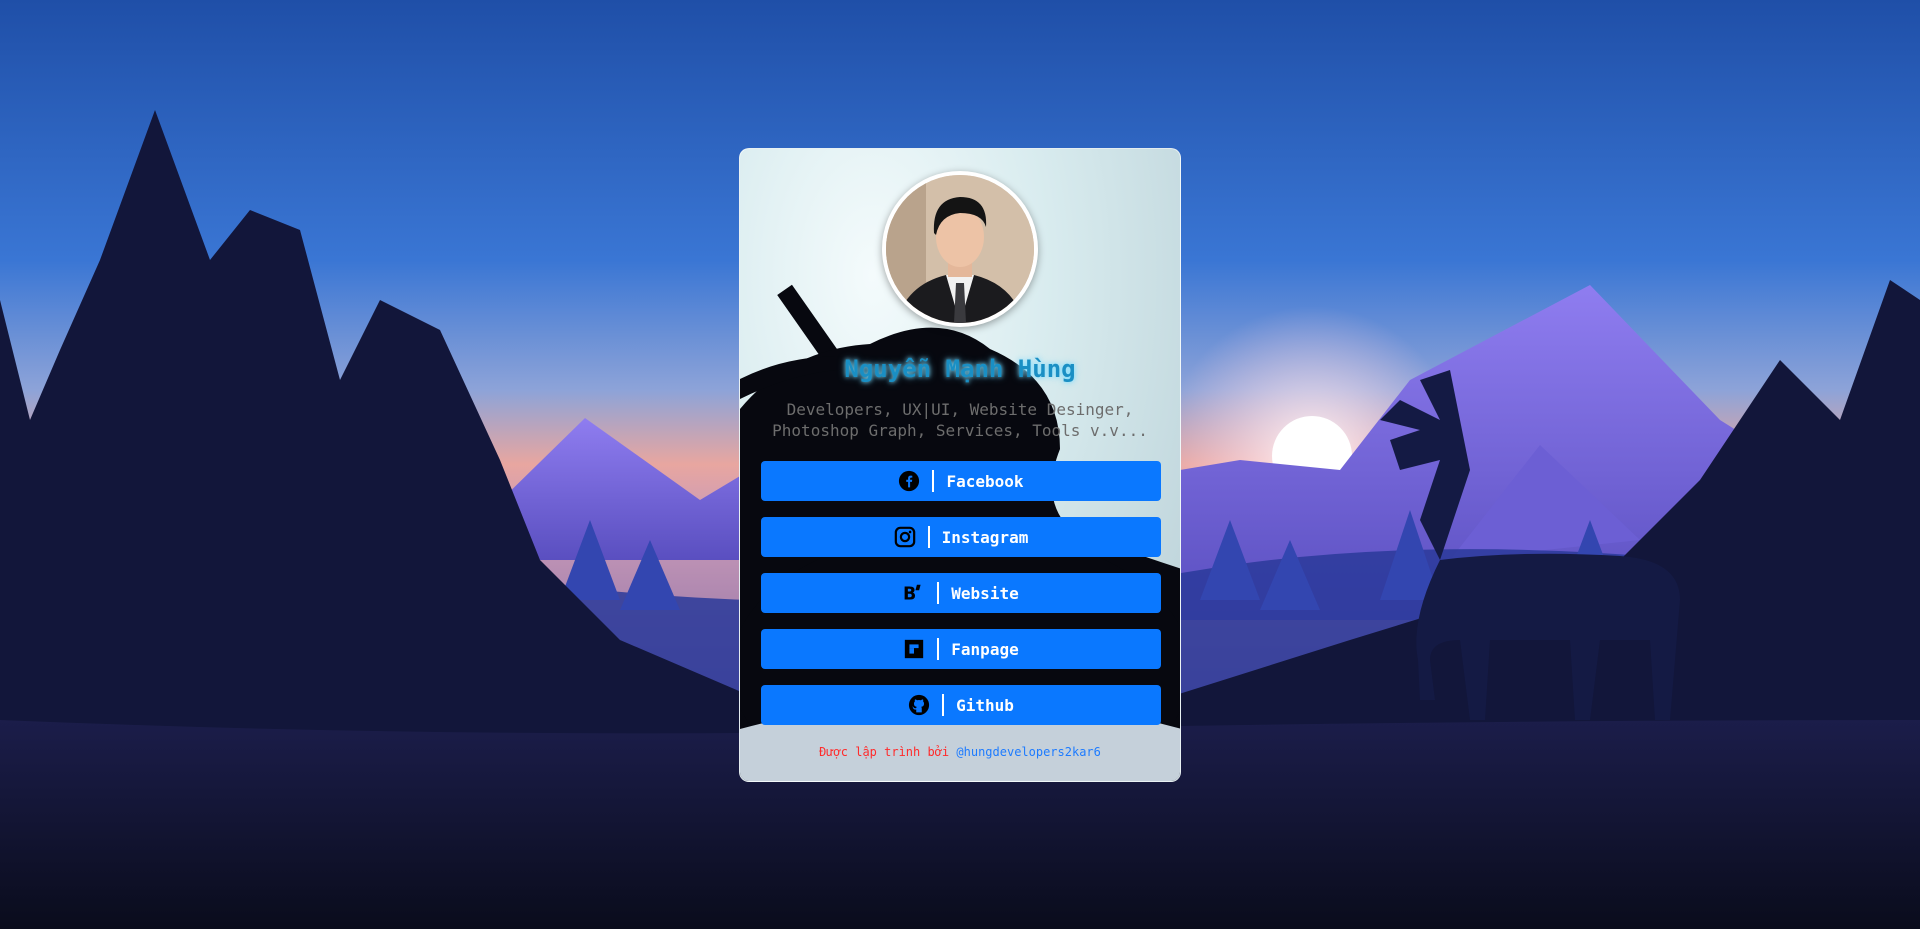  I want to click on svg-text: B, so click(909, 594).